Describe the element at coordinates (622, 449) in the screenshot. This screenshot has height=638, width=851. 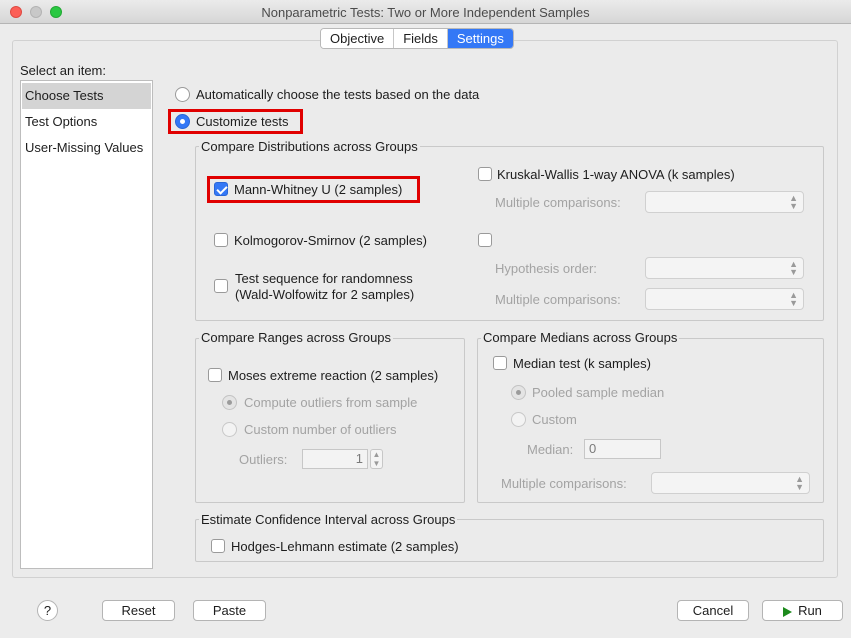
I see `median-value-input: 0` at that location.